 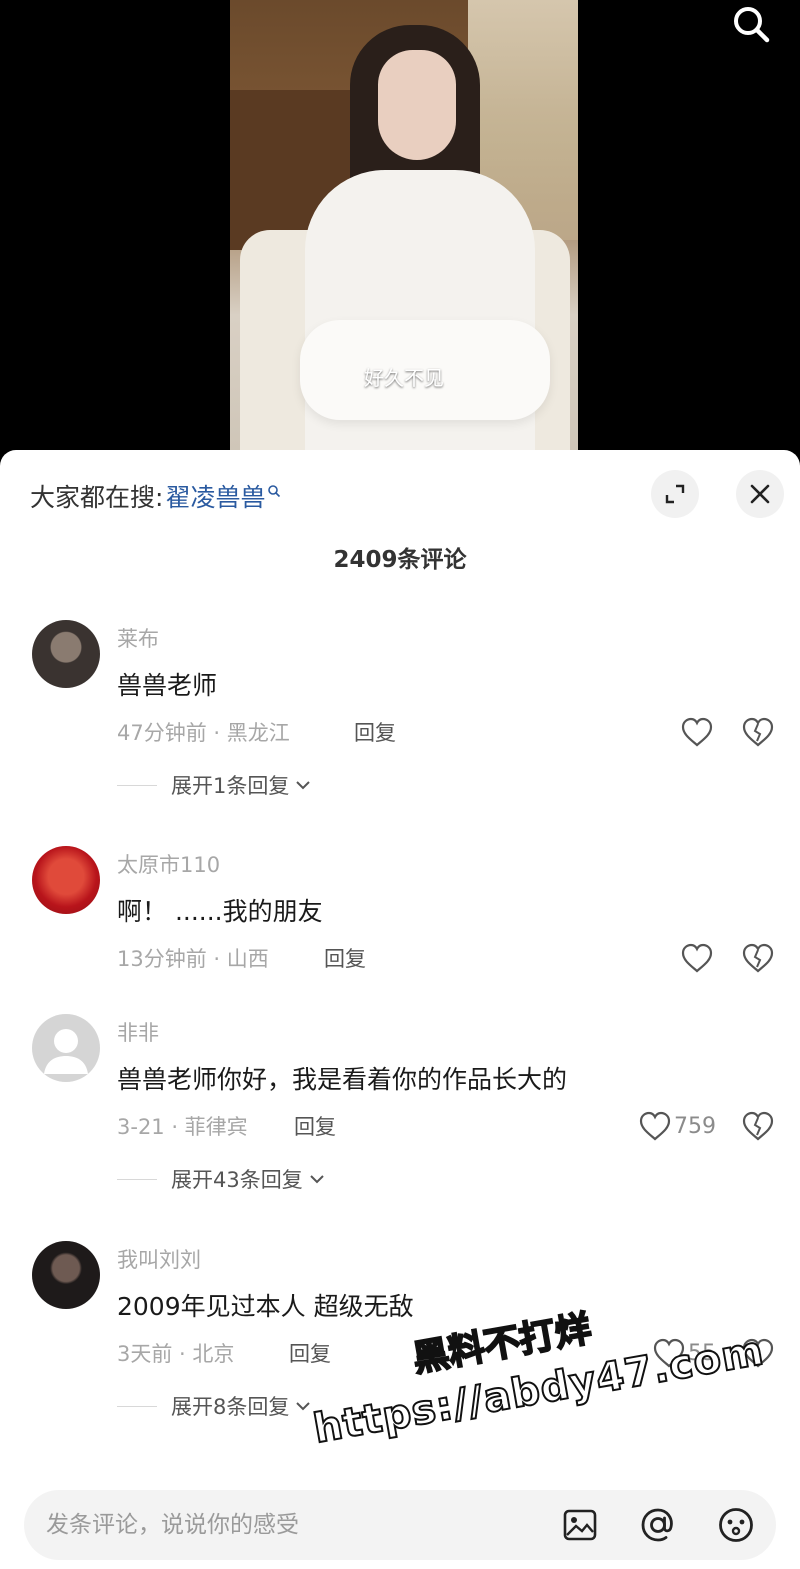 I want to click on expand-icon, so click(x=675, y=494).